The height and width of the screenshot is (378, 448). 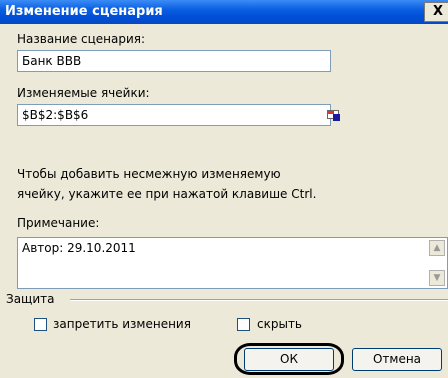 I want to click on changing-cells-label-text: Изменяемые ячейки:, so click(x=83, y=93).